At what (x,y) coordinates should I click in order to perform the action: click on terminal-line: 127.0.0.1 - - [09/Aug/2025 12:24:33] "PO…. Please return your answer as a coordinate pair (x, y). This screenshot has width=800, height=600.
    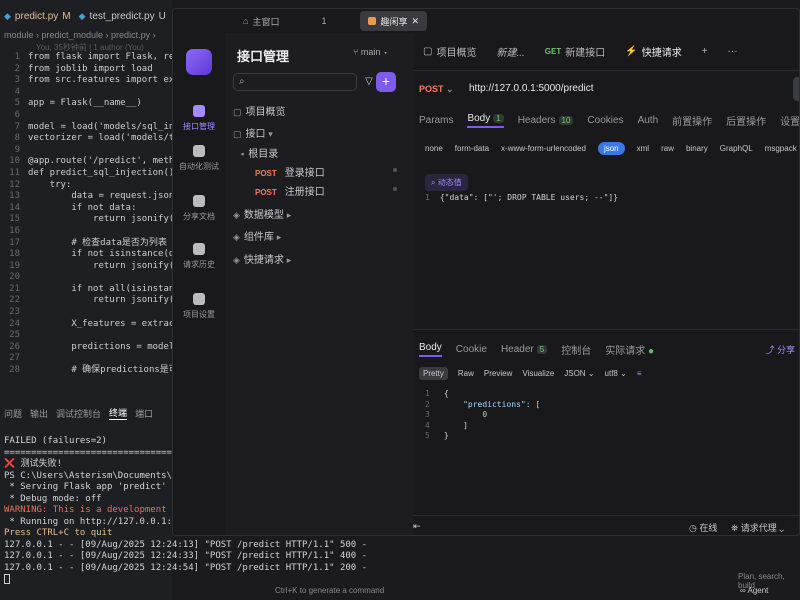
    Looking at the image, I should click on (186, 556).